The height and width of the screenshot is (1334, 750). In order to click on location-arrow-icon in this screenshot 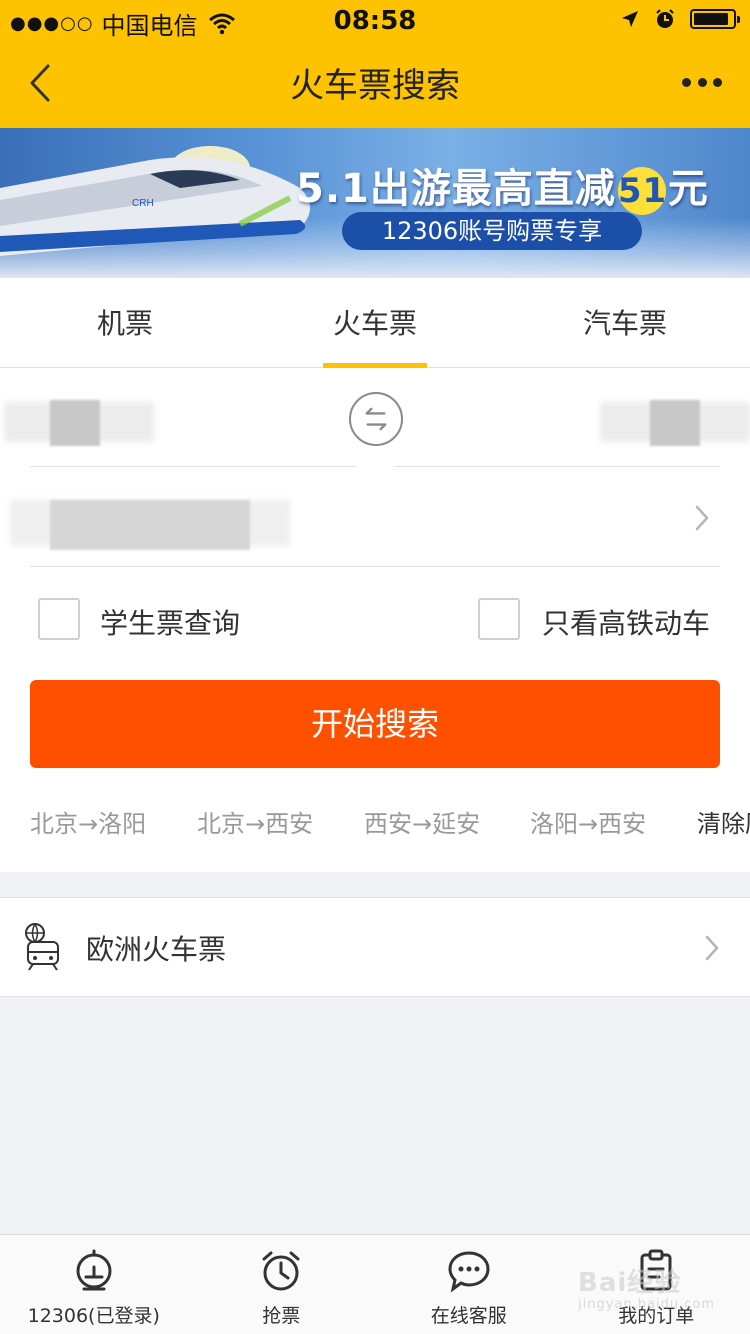, I will do `click(630, 19)`.